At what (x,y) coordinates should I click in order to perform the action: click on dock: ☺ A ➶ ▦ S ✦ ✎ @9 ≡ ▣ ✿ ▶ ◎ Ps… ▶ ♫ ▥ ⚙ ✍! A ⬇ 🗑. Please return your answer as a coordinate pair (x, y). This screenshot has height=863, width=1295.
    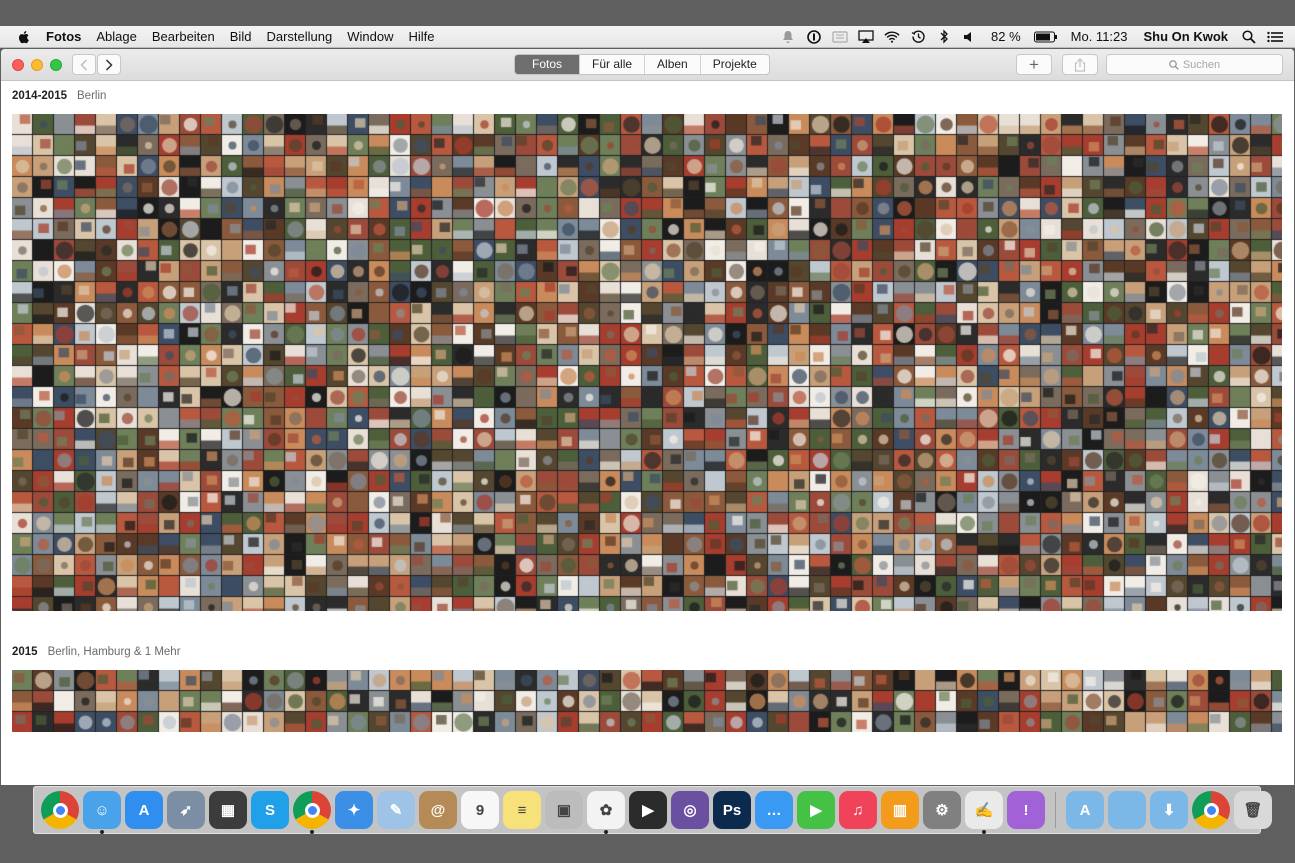
    Looking at the image, I should click on (652, 810).